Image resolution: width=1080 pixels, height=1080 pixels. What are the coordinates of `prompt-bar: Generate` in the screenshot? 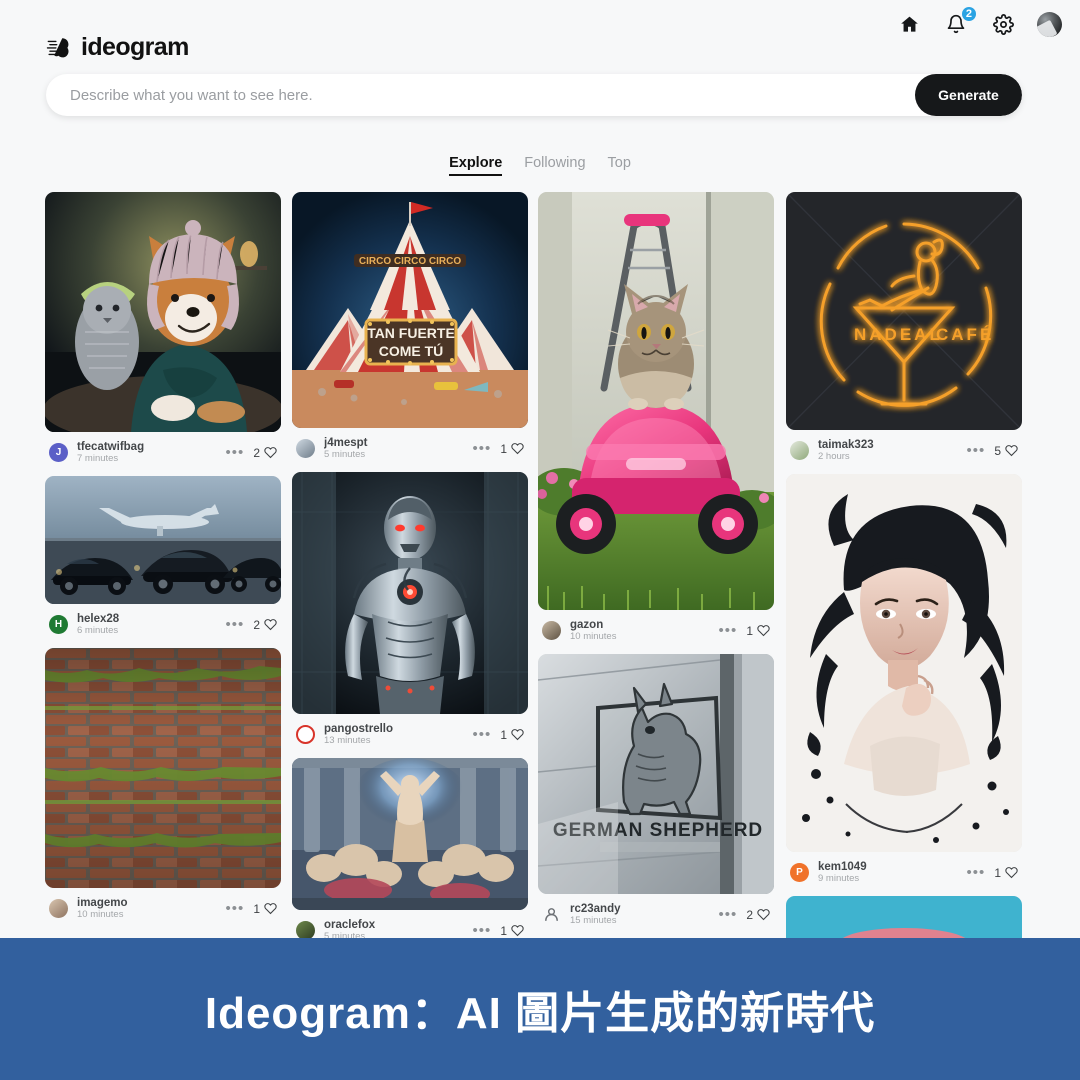 It's located at (534, 95).